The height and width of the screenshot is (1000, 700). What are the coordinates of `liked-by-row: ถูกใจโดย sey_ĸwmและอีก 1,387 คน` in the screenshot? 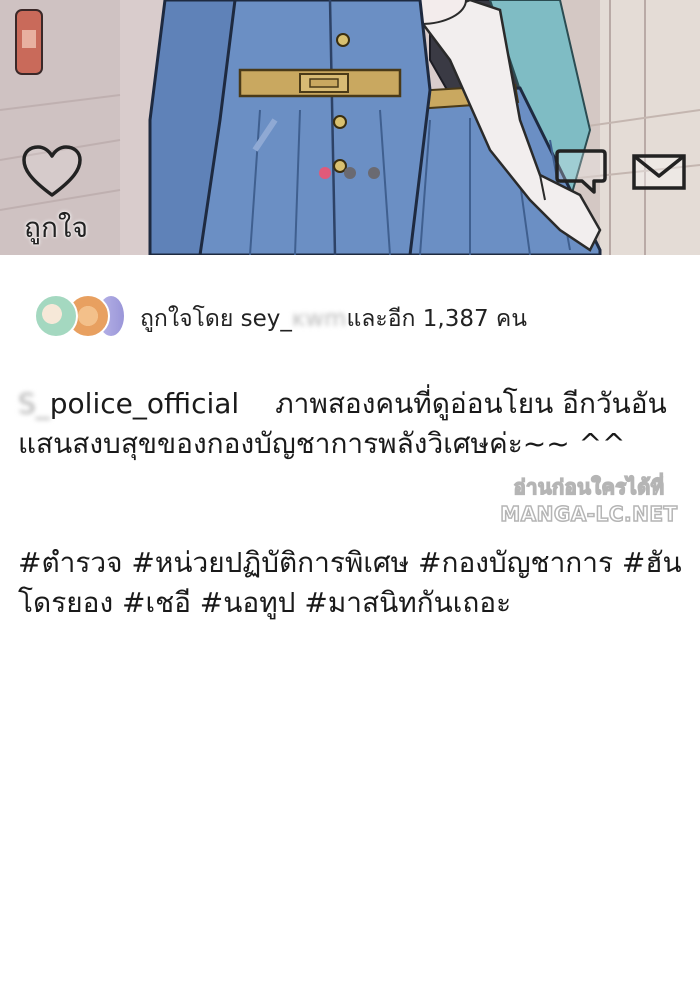 It's located at (350, 320).